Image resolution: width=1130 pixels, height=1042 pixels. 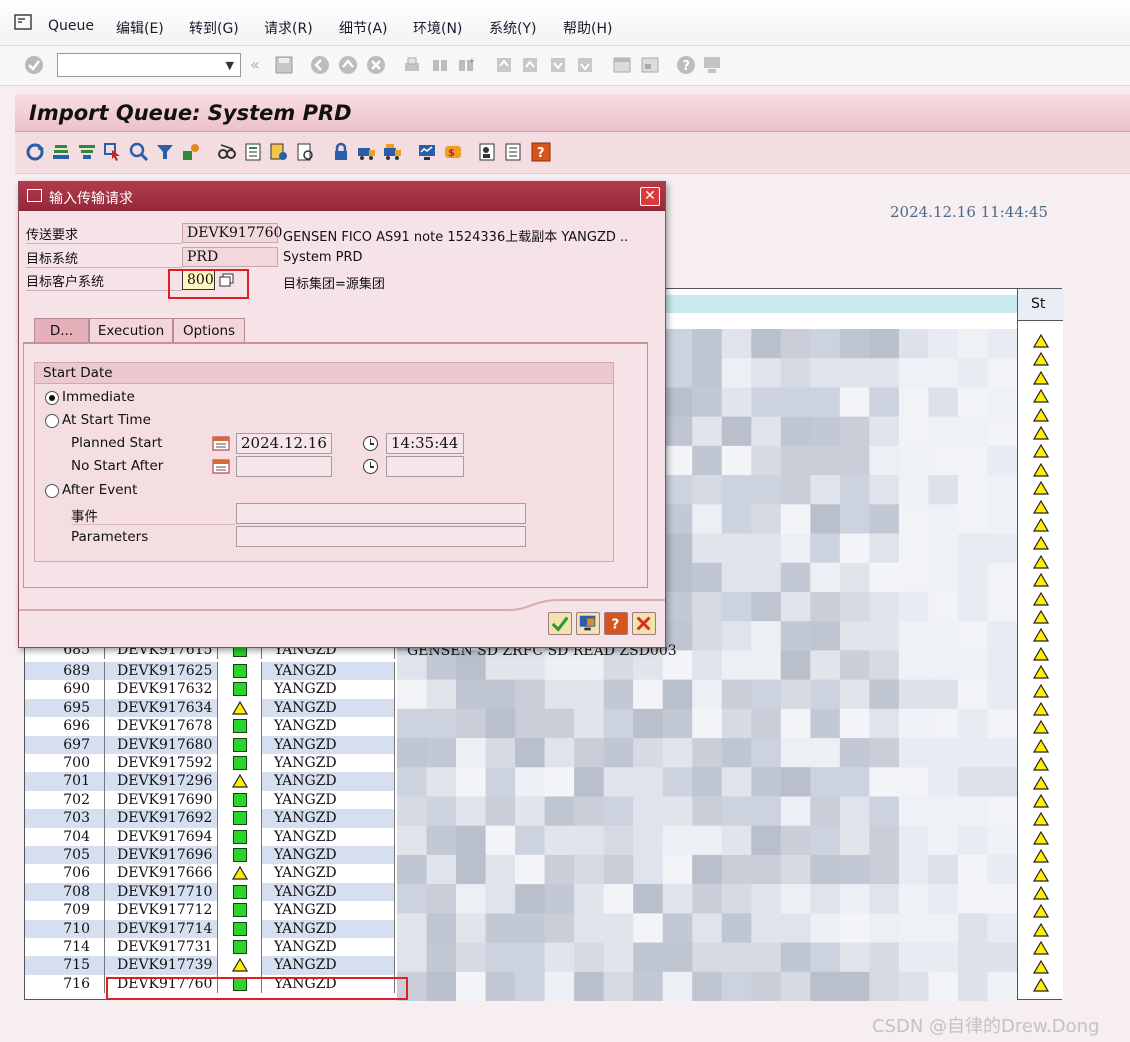 I want to click on sort-descending-icon, so click(x=87, y=152).